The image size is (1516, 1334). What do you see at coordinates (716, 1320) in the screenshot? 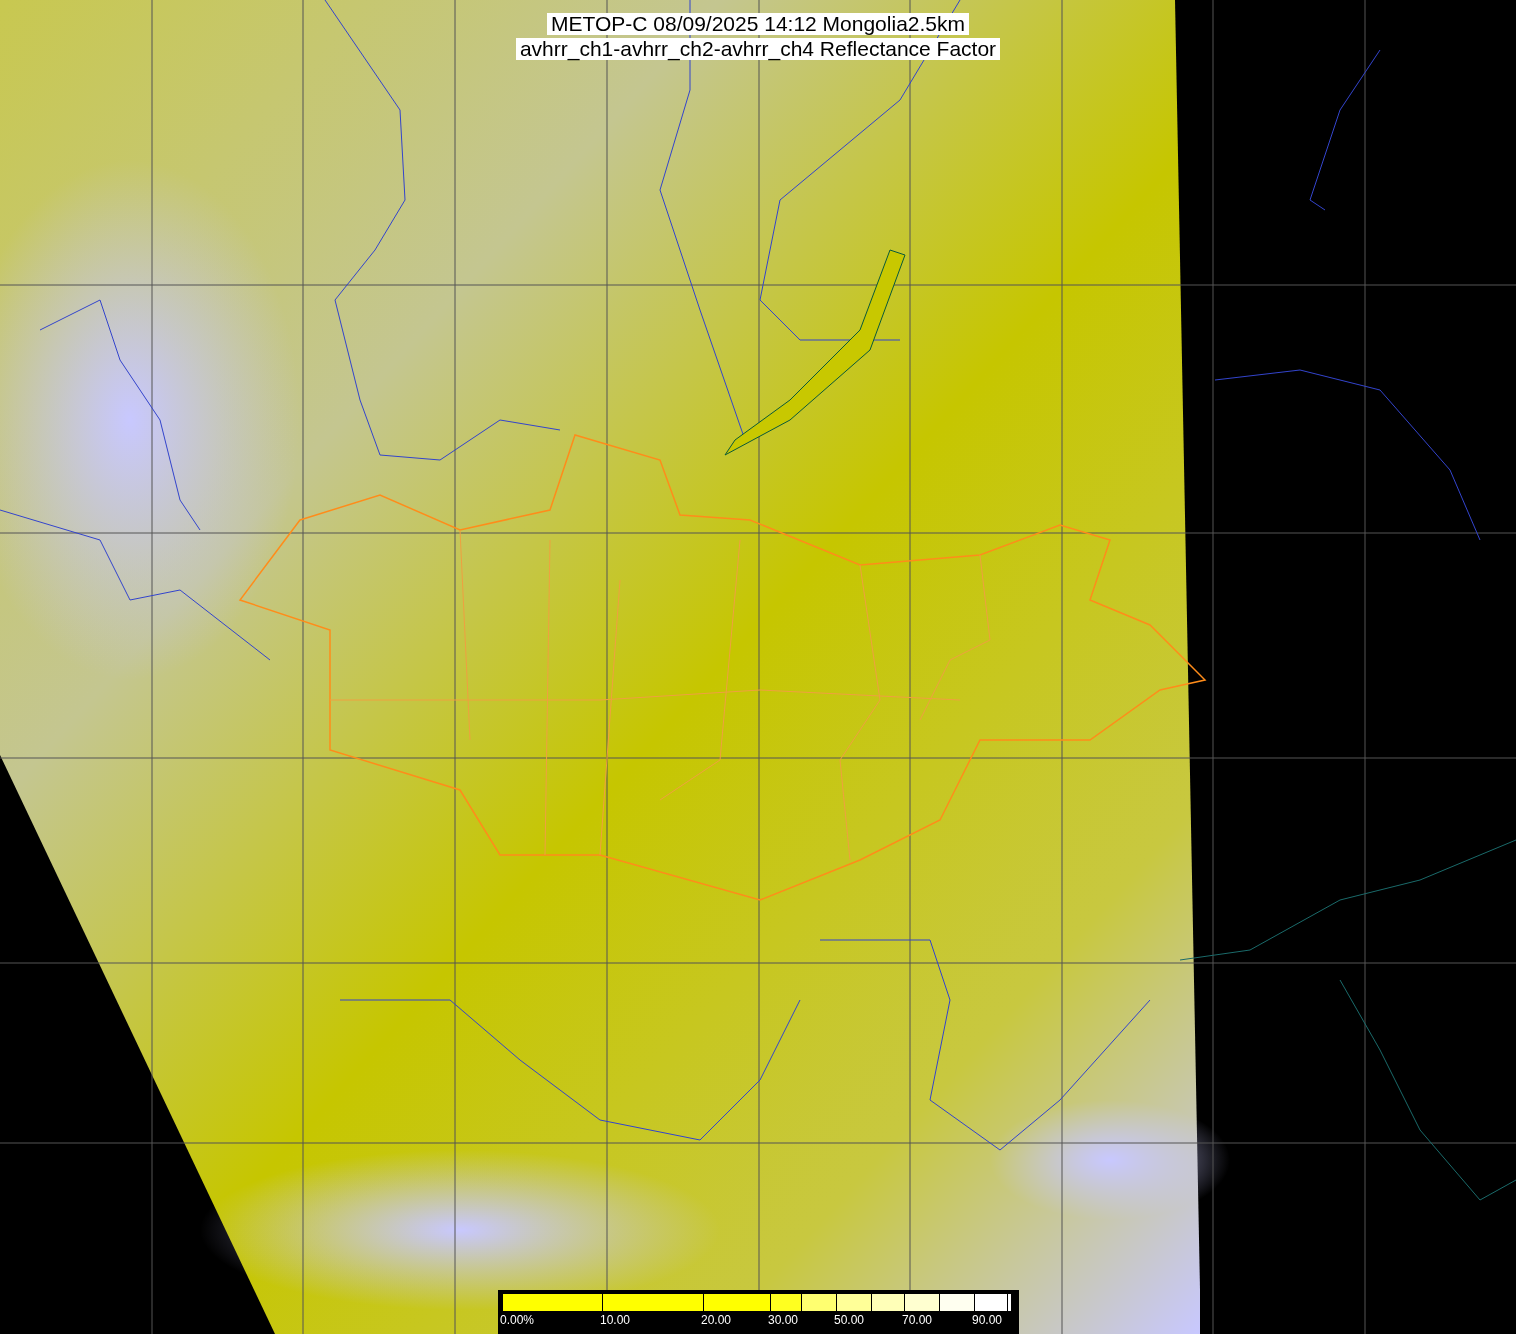
I see `scale-tick-label: 20.00` at bounding box center [716, 1320].